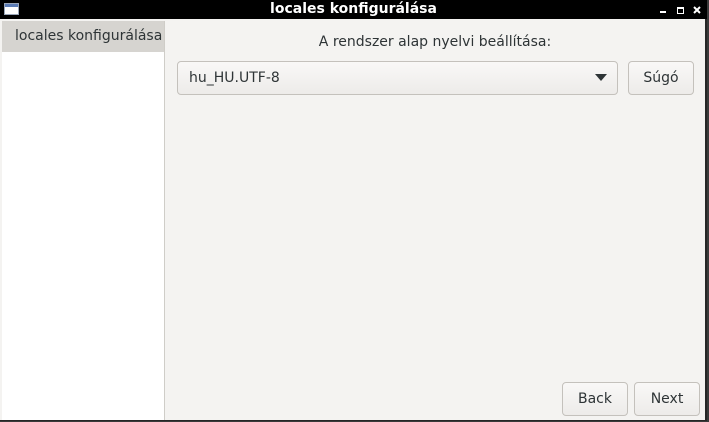 The image size is (709, 422). I want to click on window-title: locales konfigurálása, so click(353, 9).